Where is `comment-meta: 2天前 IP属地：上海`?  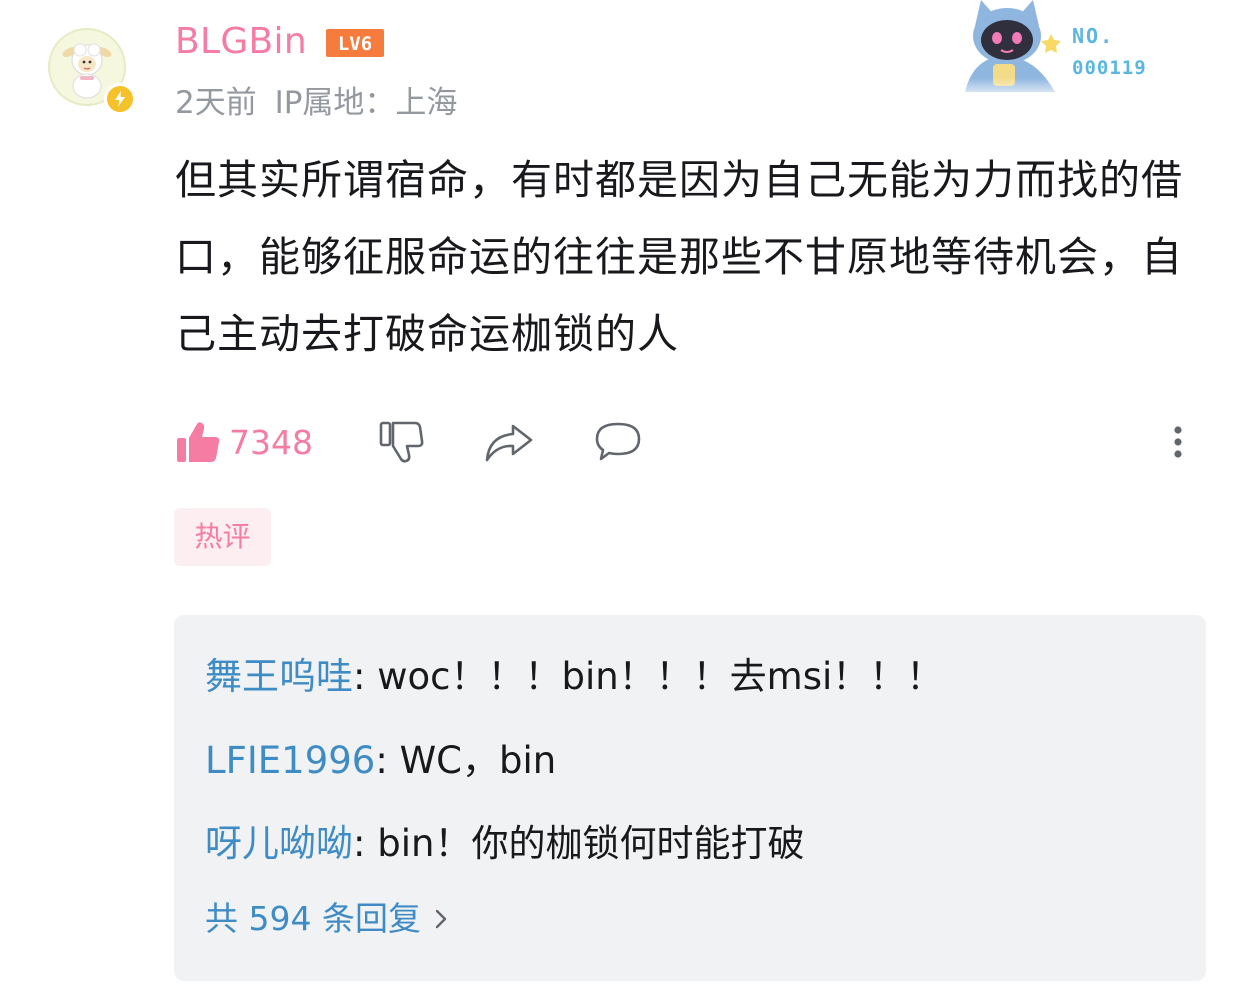
comment-meta: 2天前 IP属地：上海 is located at coordinates (320, 103).